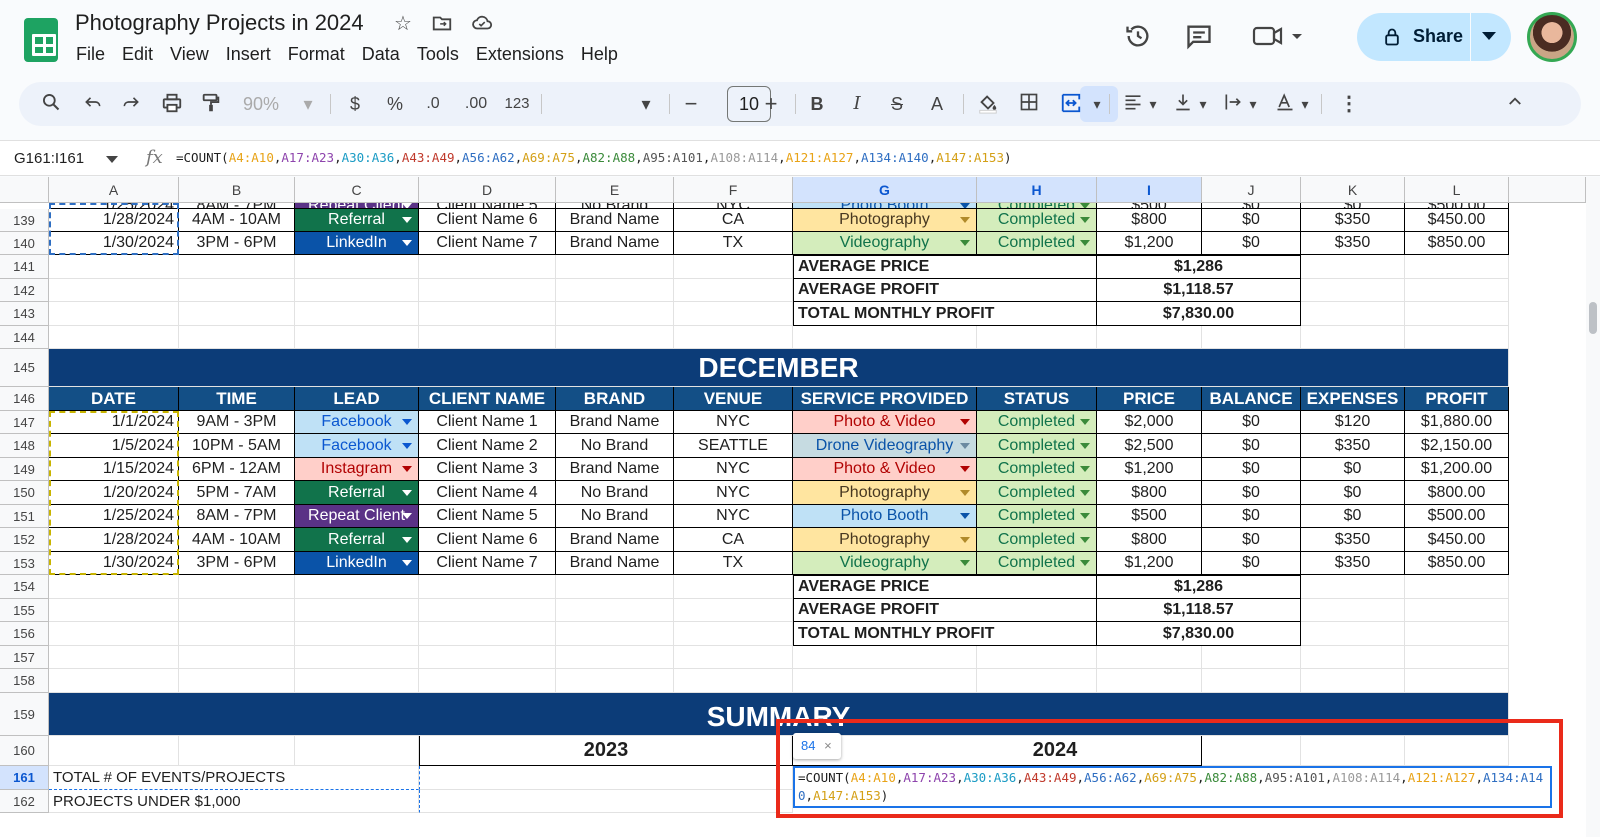  What do you see at coordinates (385, 54) in the screenshot?
I see `menu-data: Data` at bounding box center [385, 54].